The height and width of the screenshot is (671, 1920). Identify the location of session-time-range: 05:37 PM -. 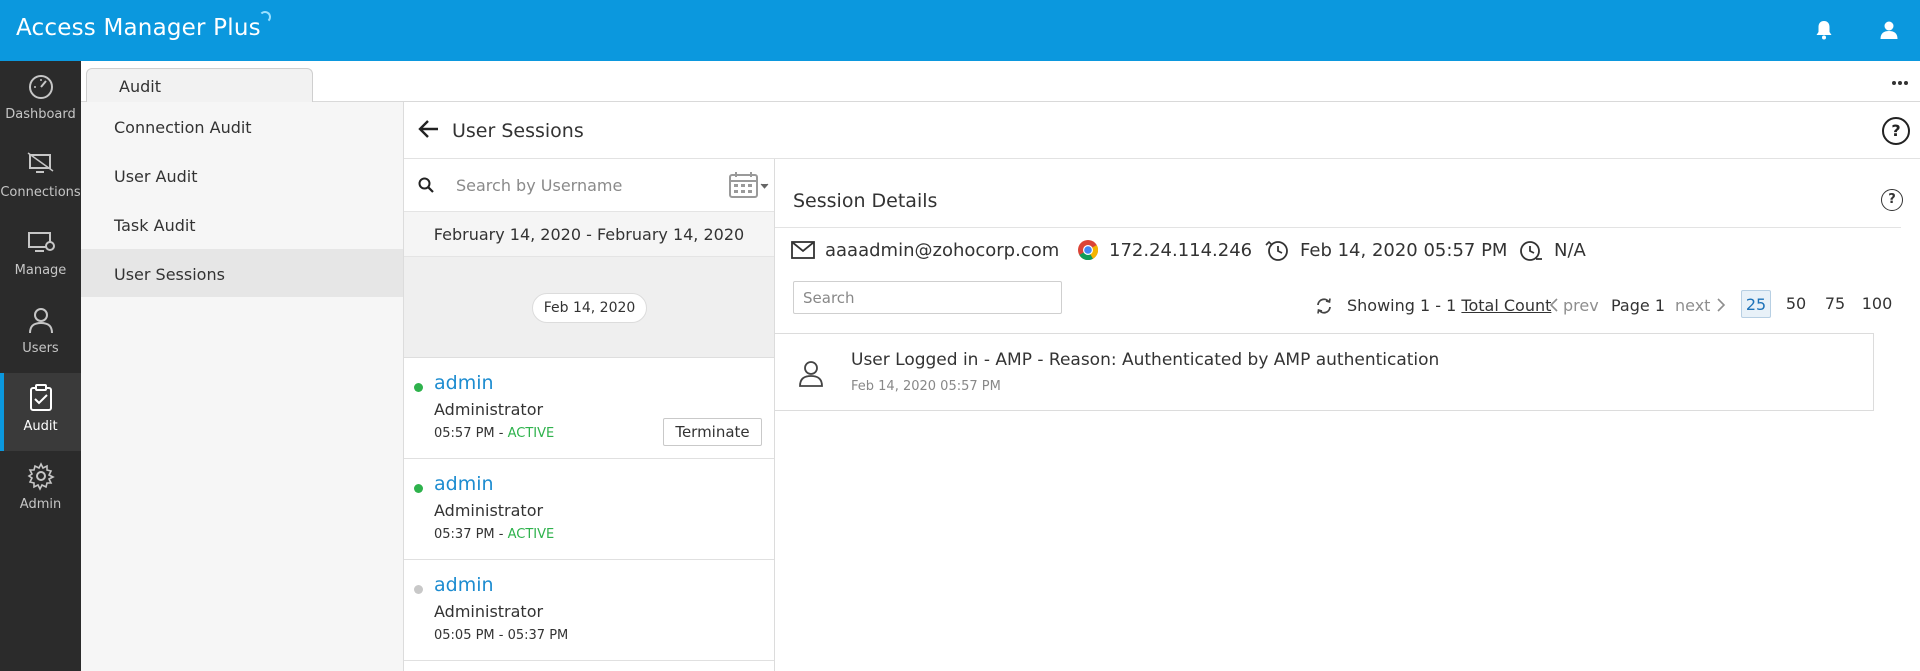
(471, 534).